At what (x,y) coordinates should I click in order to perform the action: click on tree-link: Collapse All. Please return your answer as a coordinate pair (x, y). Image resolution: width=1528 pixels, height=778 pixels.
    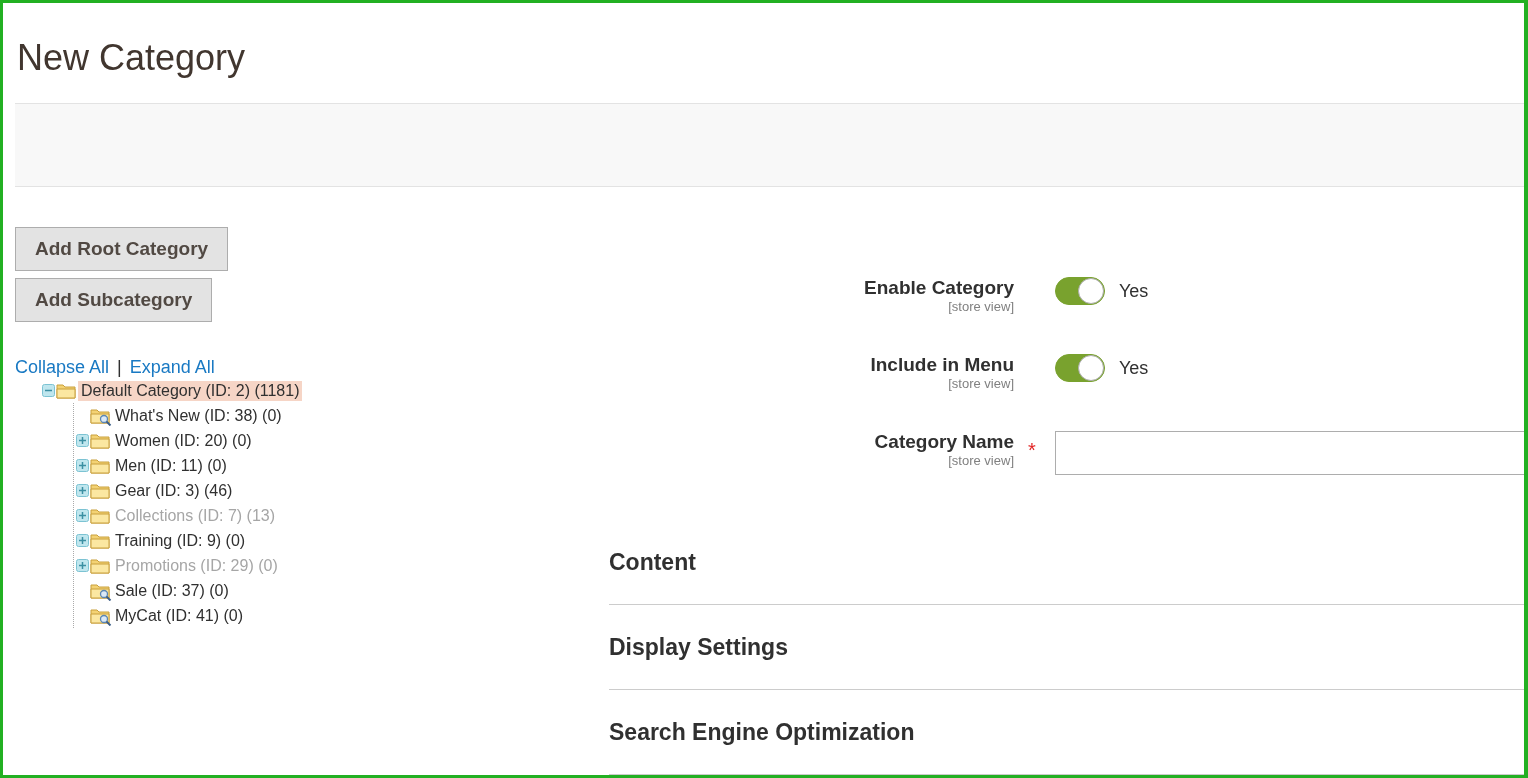
    Looking at the image, I should click on (62, 367).